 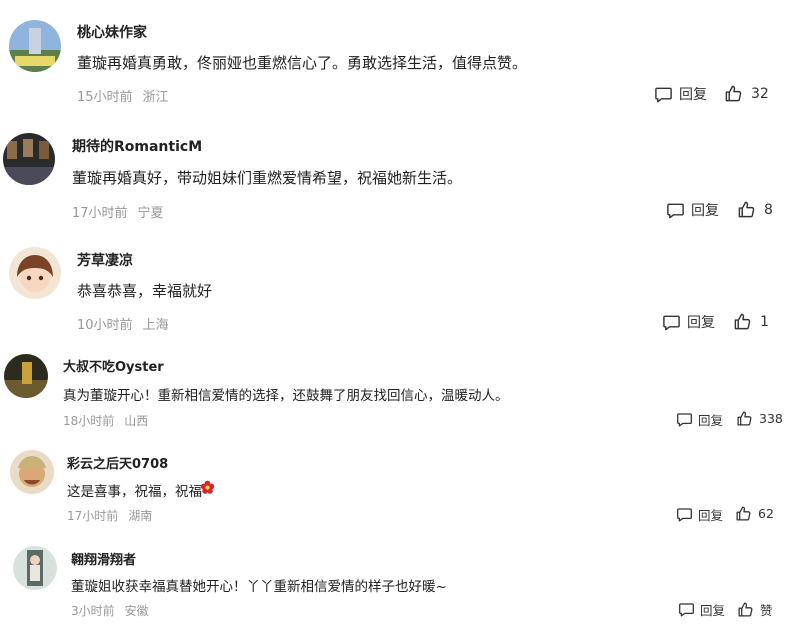 I want to click on like-button: 8, so click(x=755, y=209).